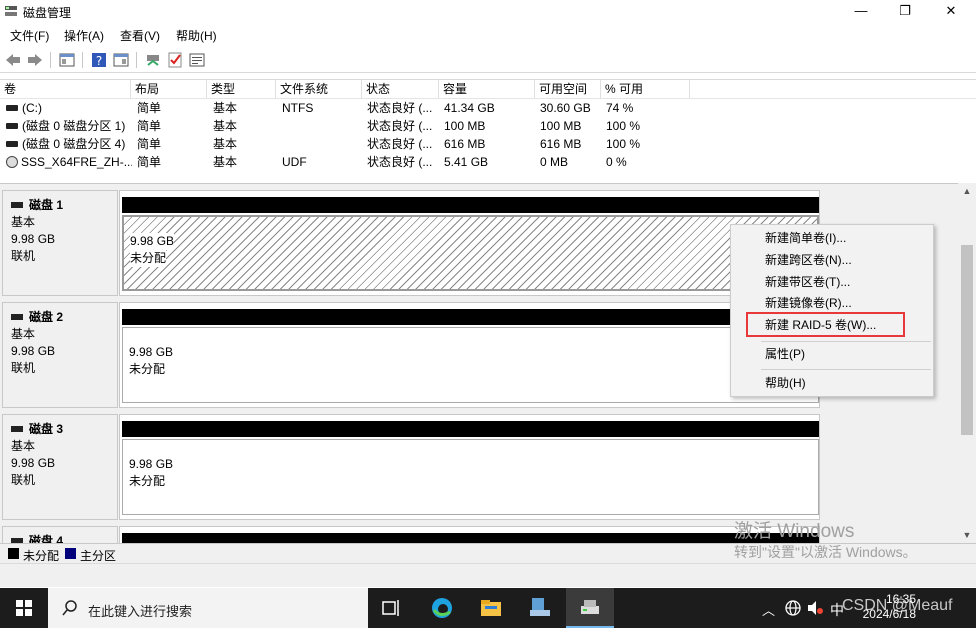 The height and width of the screenshot is (631, 976). What do you see at coordinates (121, 60) in the screenshot?
I see `show-pane-icon` at bounding box center [121, 60].